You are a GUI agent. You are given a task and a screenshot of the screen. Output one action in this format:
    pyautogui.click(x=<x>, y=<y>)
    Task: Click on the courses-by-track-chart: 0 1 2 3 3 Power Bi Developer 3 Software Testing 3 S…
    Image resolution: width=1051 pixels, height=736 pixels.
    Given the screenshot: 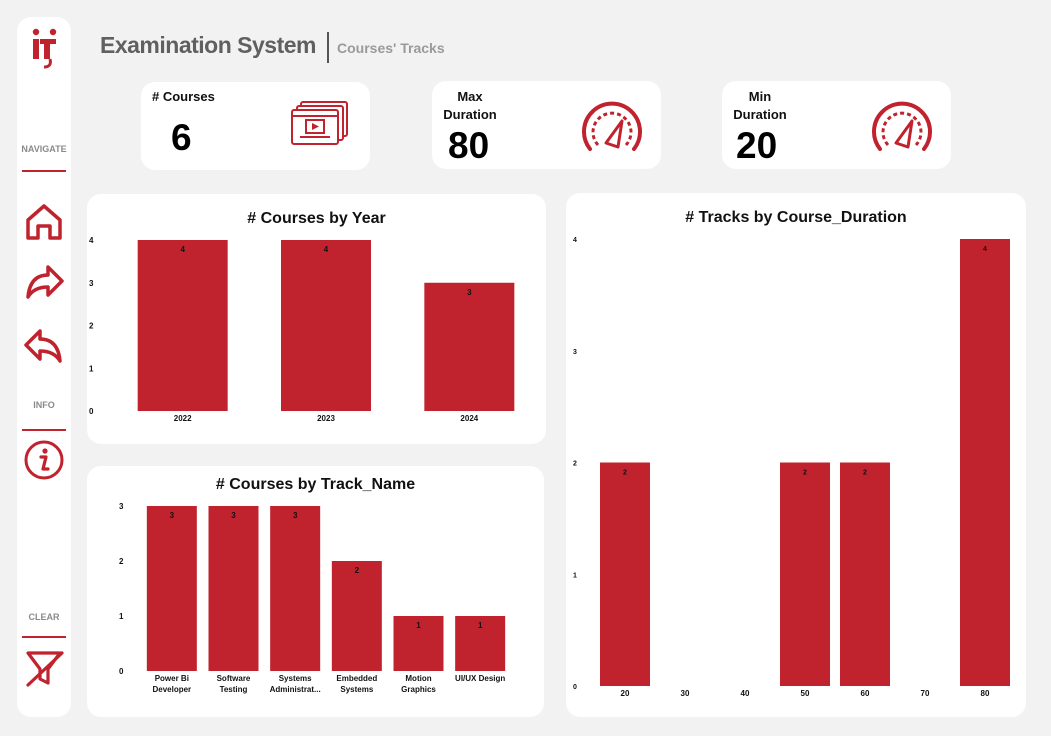 What is the action you would take?
    pyautogui.click(x=312, y=598)
    